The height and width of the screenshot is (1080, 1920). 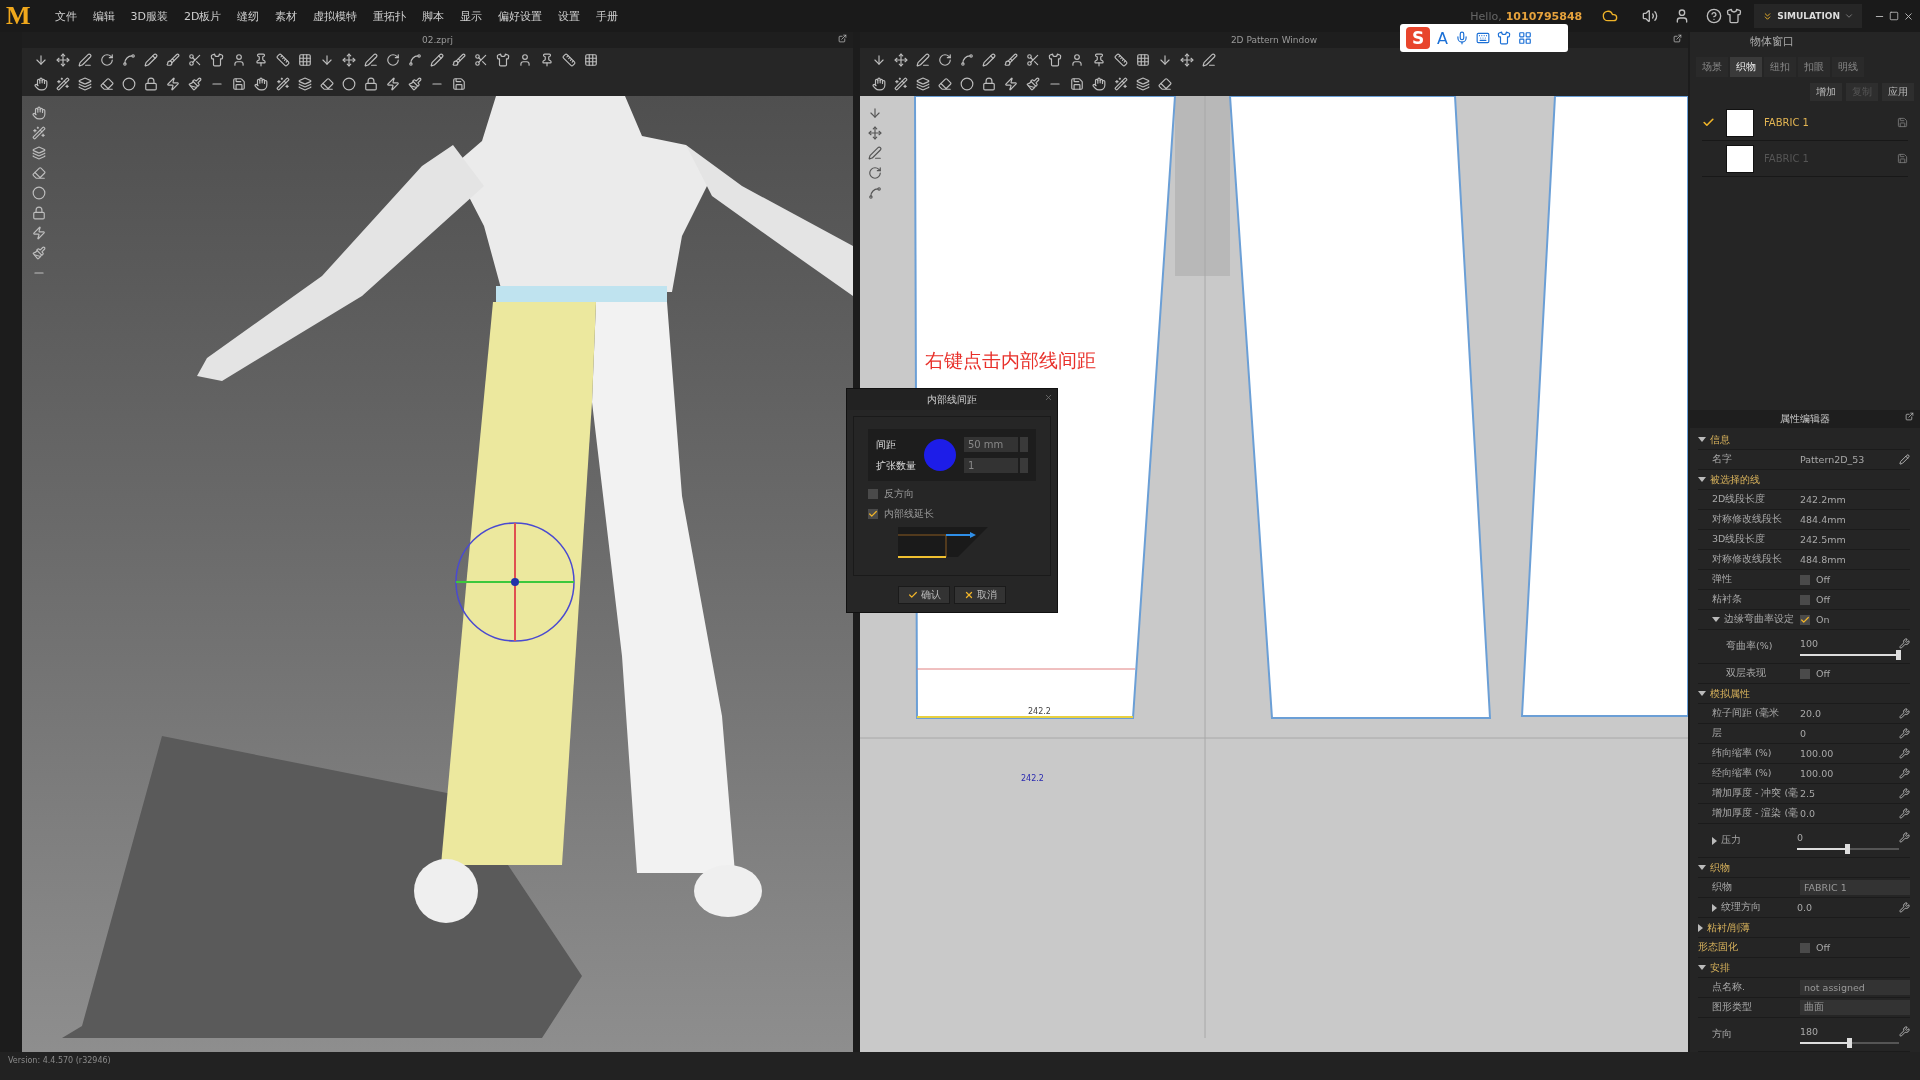 What do you see at coordinates (390, 16) in the screenshot?
I see `menu-item: 重拓扑` at bounding box center [390, 16].